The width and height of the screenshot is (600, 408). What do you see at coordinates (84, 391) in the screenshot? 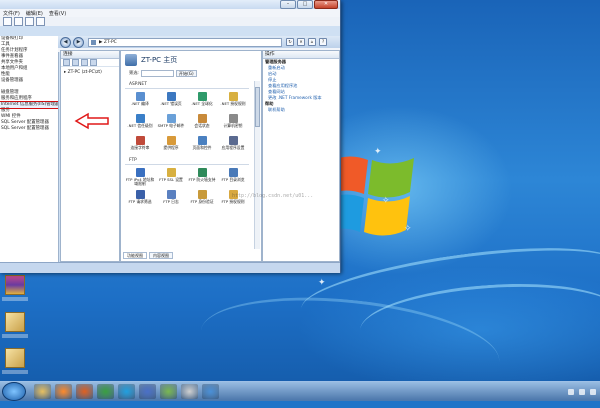
I see `taskbar-firefox-icon` at bounding box center [84, 391].